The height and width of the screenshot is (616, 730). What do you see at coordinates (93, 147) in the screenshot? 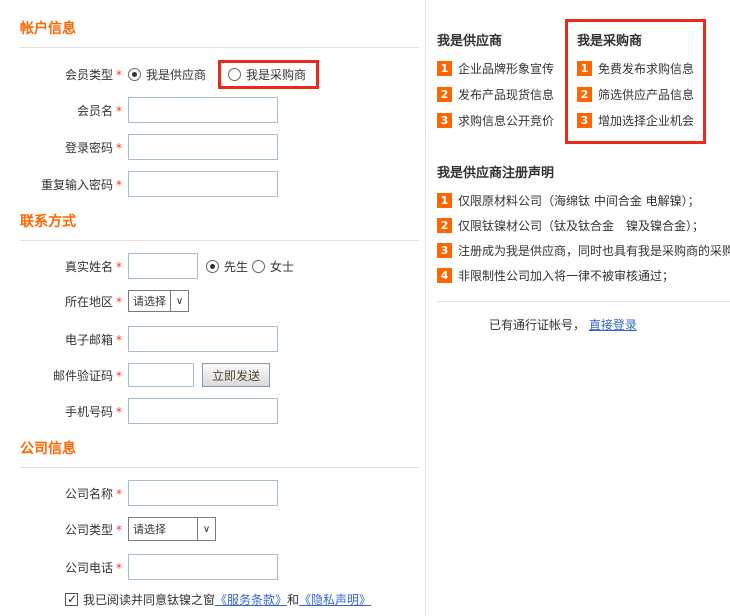
I see `password-label: 登录密码 *` at bounding box center [93, 147].